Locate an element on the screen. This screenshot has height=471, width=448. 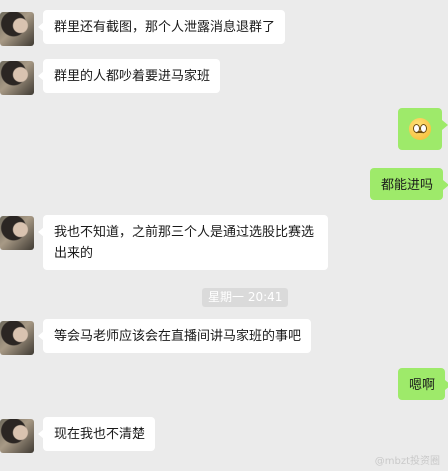
message-bubble: 都能进吗 is located at coordinates (409, 184).